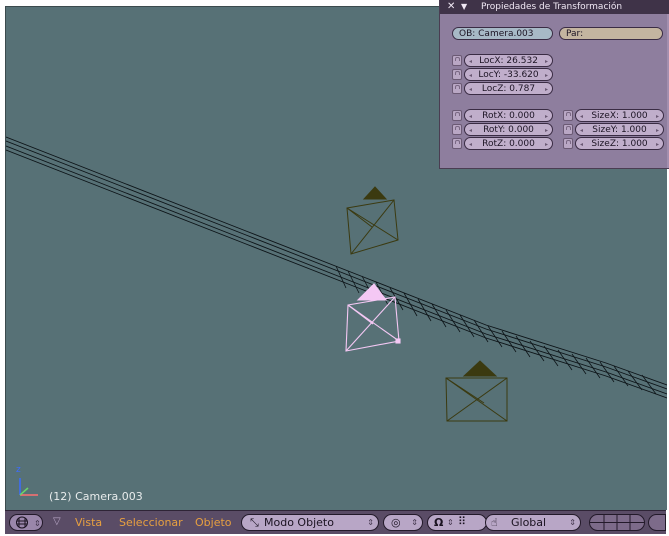 The height and width of the screenshot is (536, 669). Describe the element at coordinates (619, 129) in the screenshot. I see `size-y-field: ◂ SizeY: 1.000 ▸` at that location.